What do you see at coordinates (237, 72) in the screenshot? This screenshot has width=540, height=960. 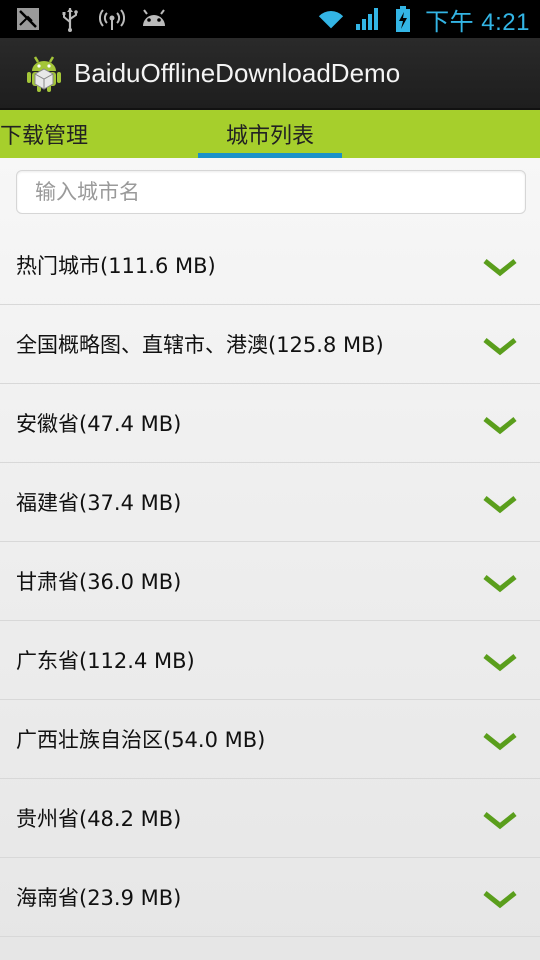 I see `app-title: BaiduOfflineDownloadDemo` at bounding box center [237, 72].